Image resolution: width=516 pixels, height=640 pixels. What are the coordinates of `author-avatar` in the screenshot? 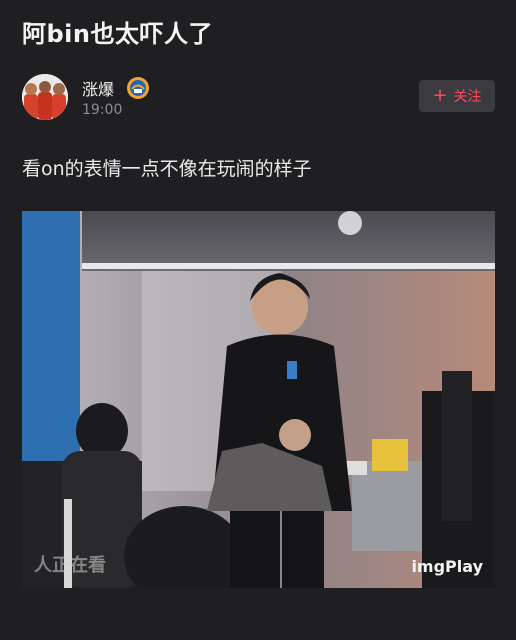 It's located at (45, 97).